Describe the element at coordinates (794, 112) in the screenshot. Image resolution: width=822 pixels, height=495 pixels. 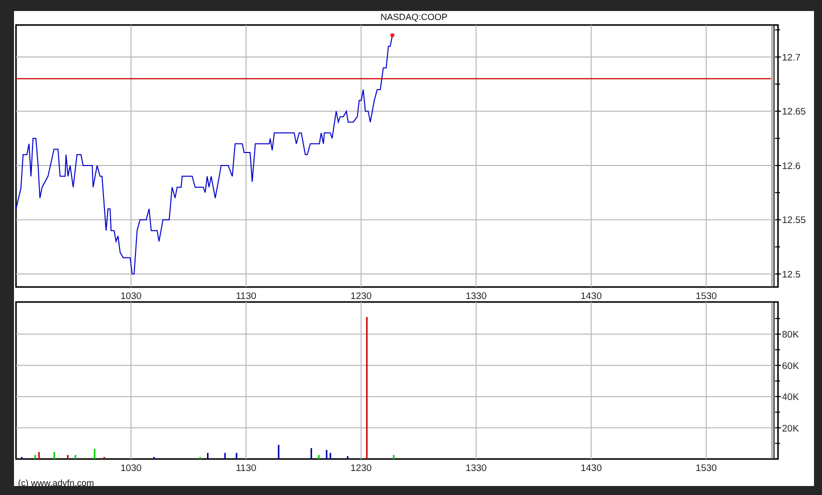
I see `axis-label: 12.65` at that location.